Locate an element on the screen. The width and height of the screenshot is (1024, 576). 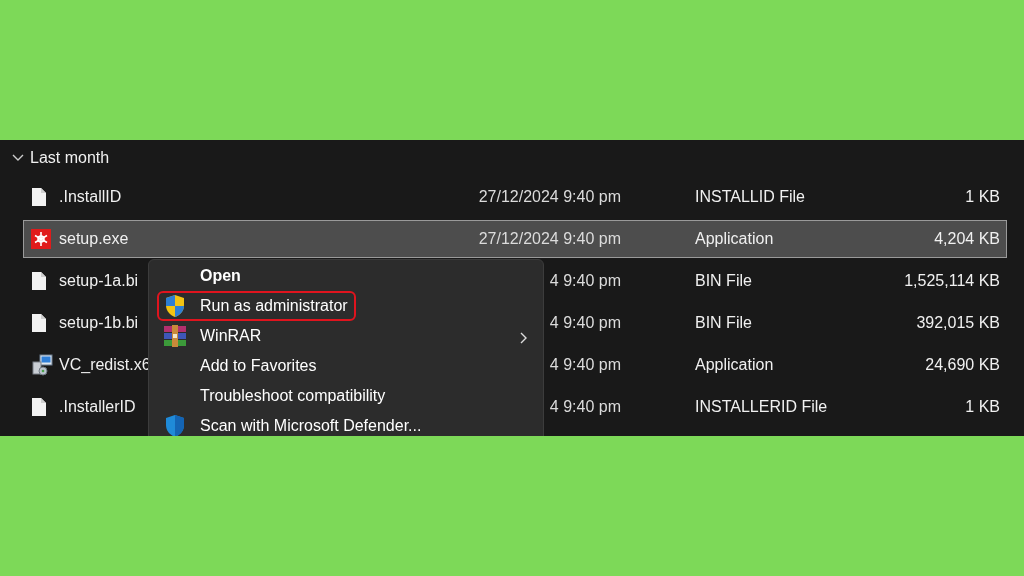
file-name: VC_redist.x6 is located at coordinates (105, 365).